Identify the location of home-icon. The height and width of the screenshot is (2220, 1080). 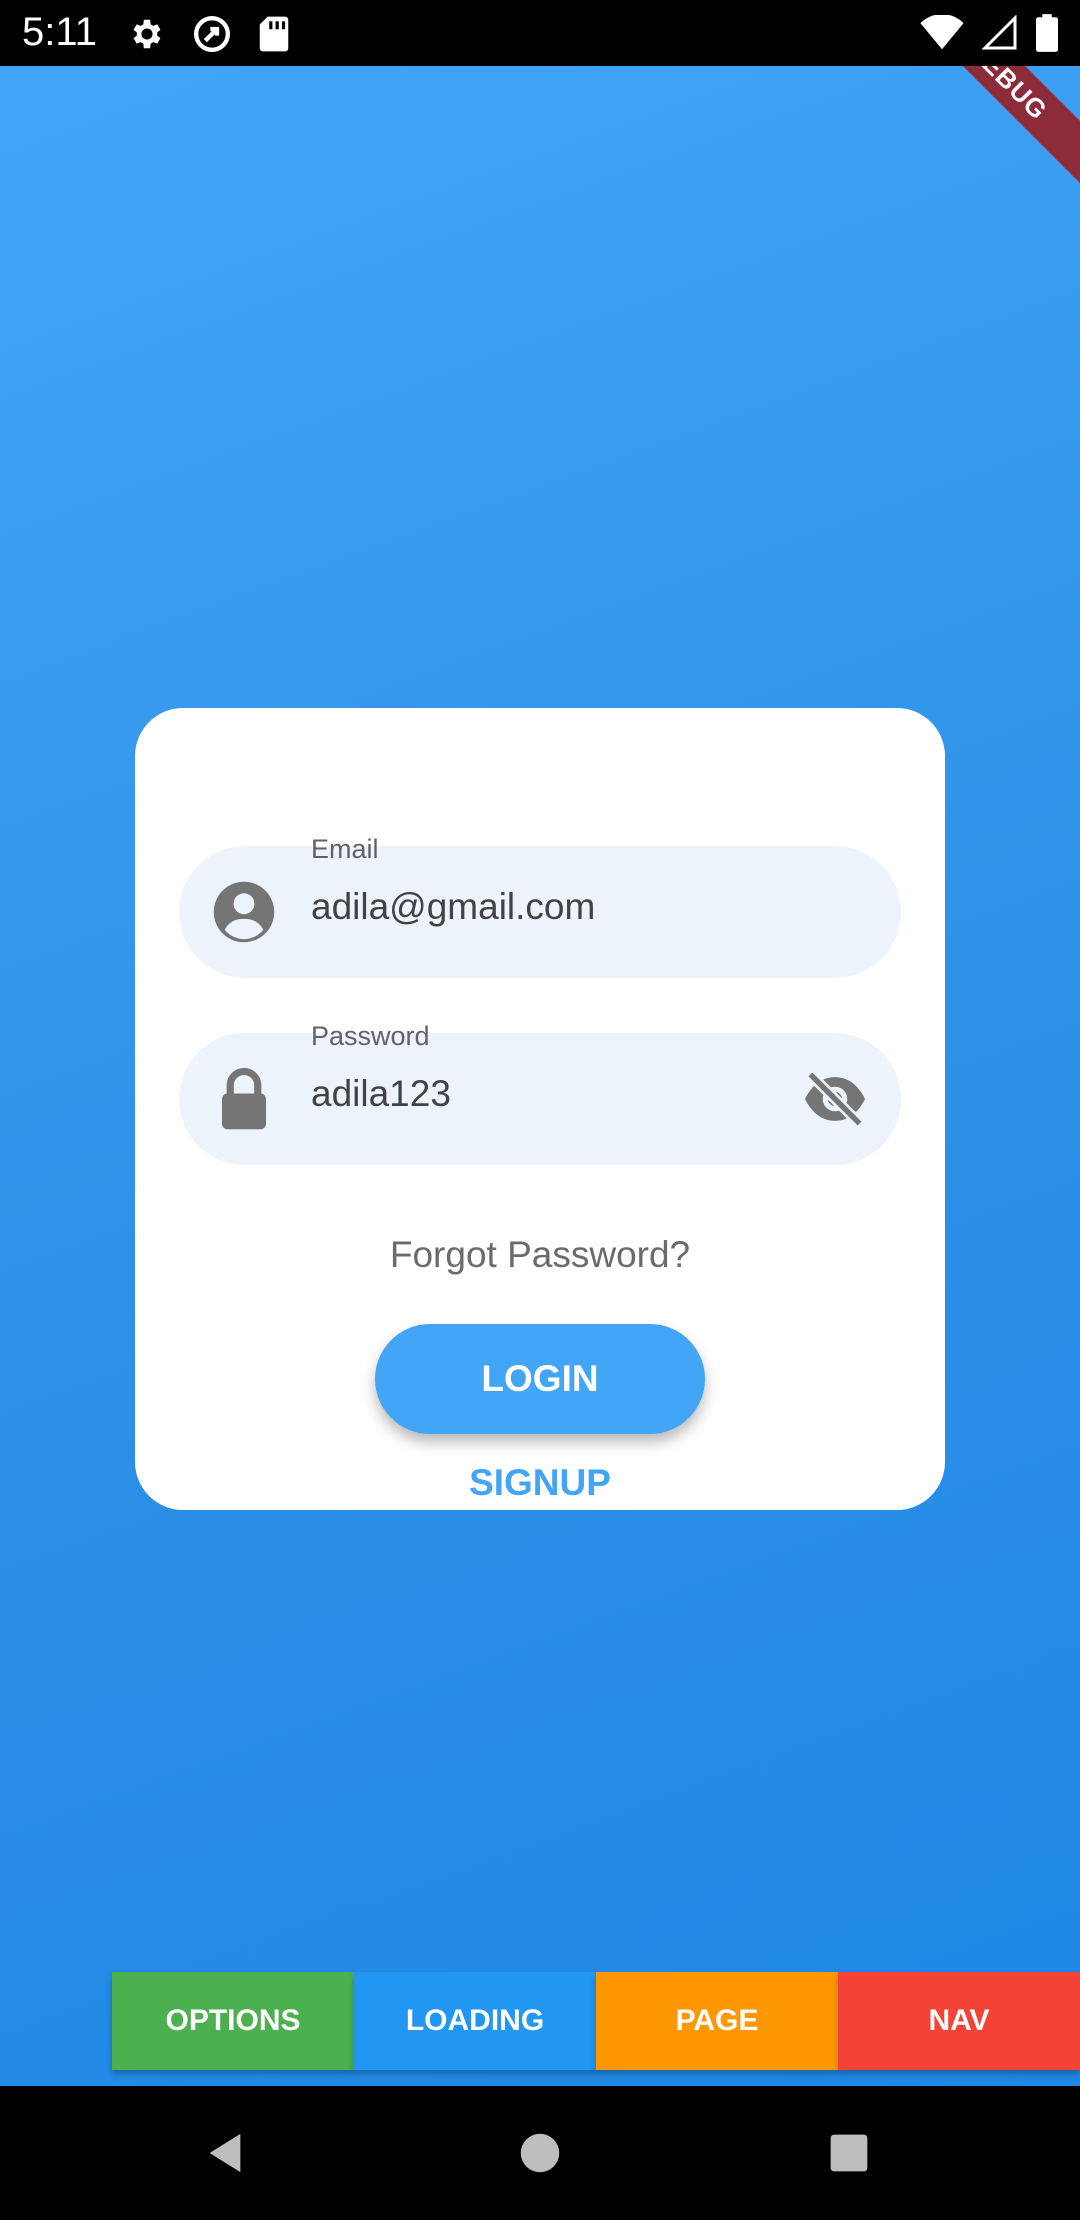
(540, 2153).